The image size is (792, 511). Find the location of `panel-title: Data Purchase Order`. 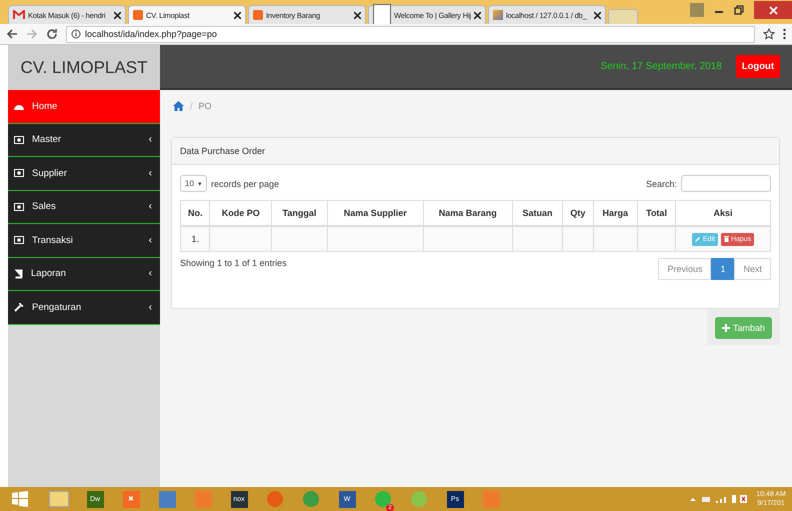

panel-title: Data Purchase Order is located at coordinates (475, 151).